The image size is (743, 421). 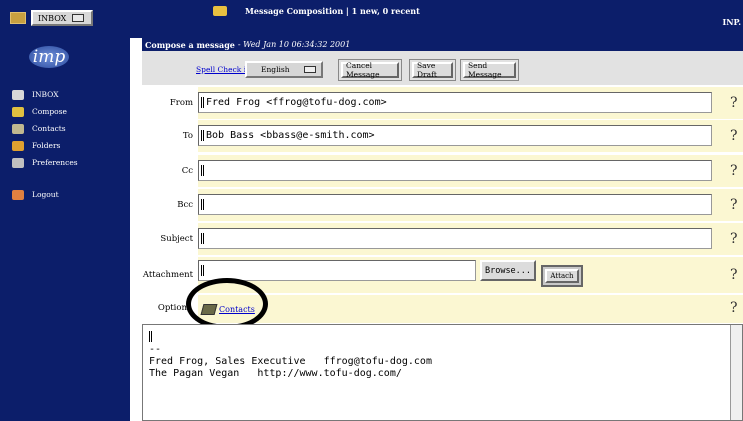 I want to click on subject-field, so click(x=455, y=238).